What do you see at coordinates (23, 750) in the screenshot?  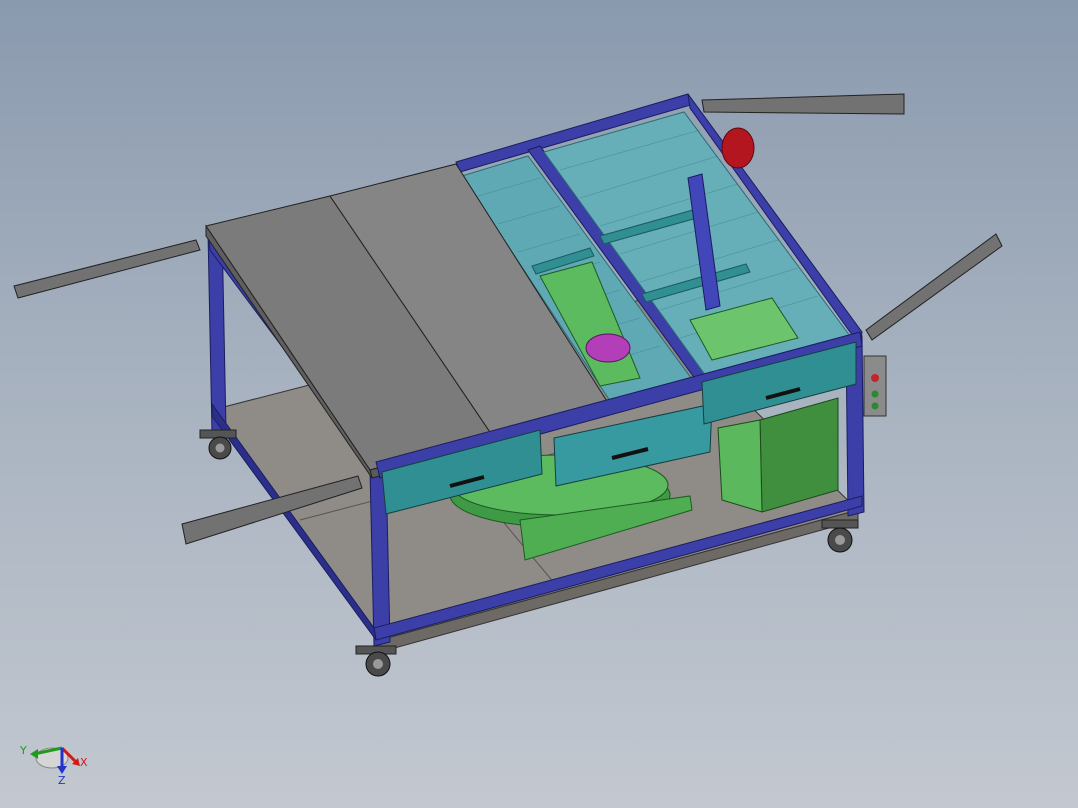 I see `triad-label-y: Y` at bounding box center [23, 750].